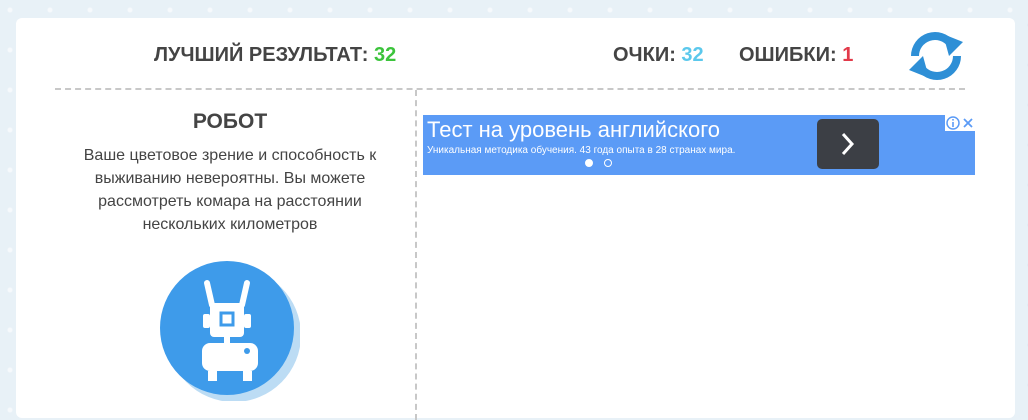 This screenshot has width=1028, height=420. I want to click on best-result-value: 32, so click(385, 55).